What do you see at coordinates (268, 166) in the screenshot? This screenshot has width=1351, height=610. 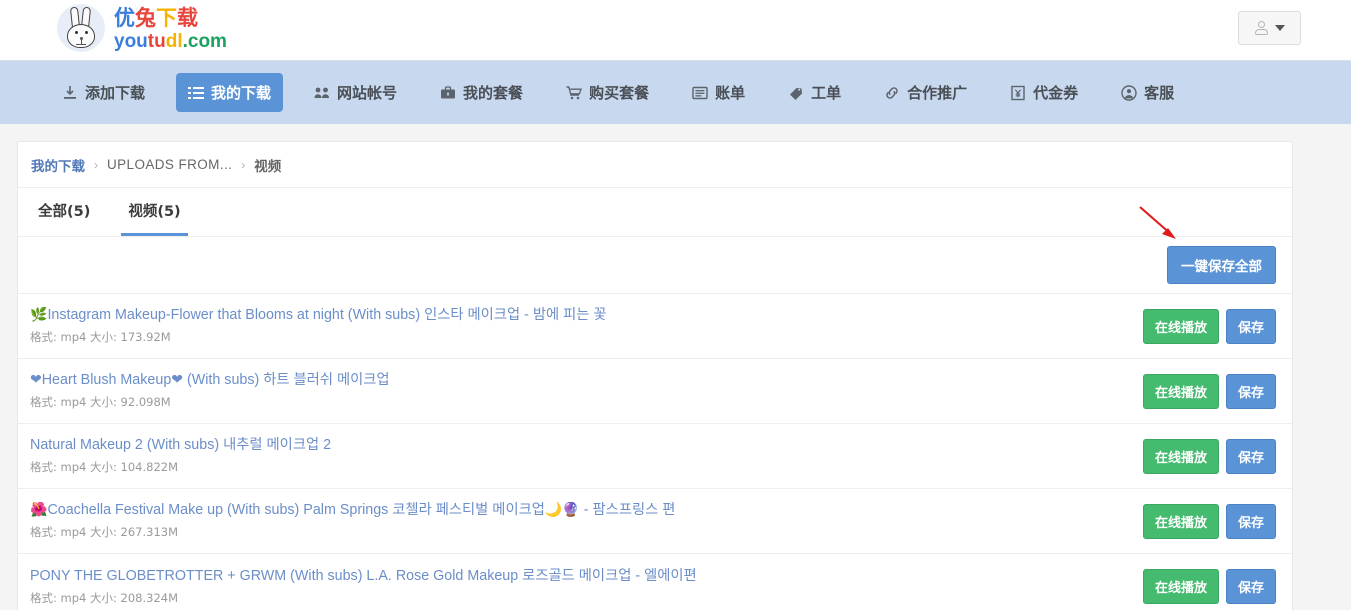 I see `breadcrumb-current: 视频` at bounding box center [268, 166].